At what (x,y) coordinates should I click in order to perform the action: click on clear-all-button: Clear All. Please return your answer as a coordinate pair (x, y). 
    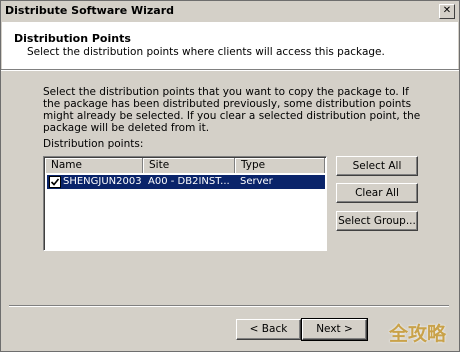
    Looking at the image, I should click on (377, 193).